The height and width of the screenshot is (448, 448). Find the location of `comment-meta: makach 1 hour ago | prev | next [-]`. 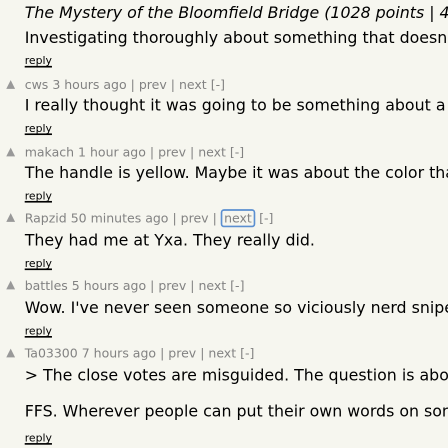

comment-meta: makach 1 hour ago | prev | next [-] is located at coordinates (134, 152).